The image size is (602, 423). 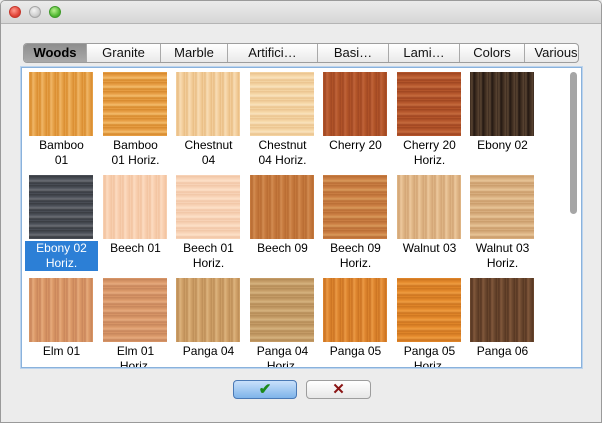 I want to click on texture-item: Walnut 03 Horiz., so click(x=501, y=224).